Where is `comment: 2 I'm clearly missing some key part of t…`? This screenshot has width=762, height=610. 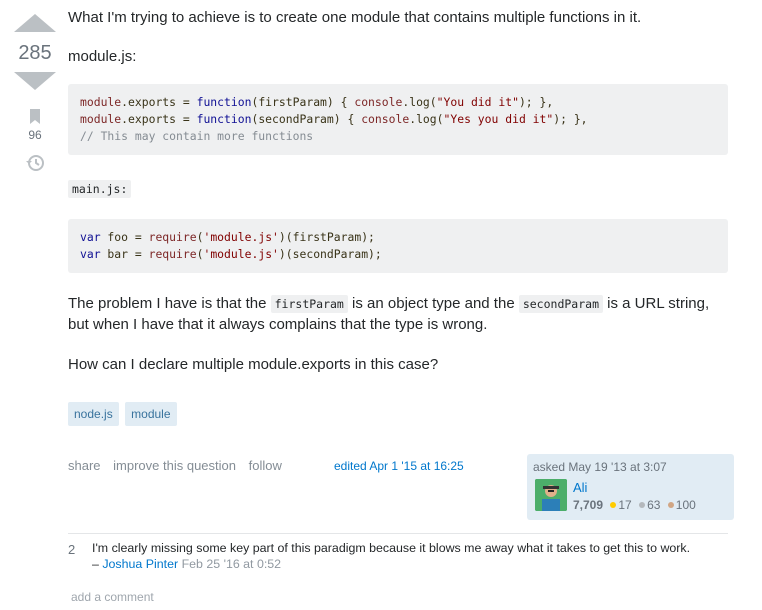
comment: 2 I'm clearly missing some key part of t… is located at coordinates (398, 556).